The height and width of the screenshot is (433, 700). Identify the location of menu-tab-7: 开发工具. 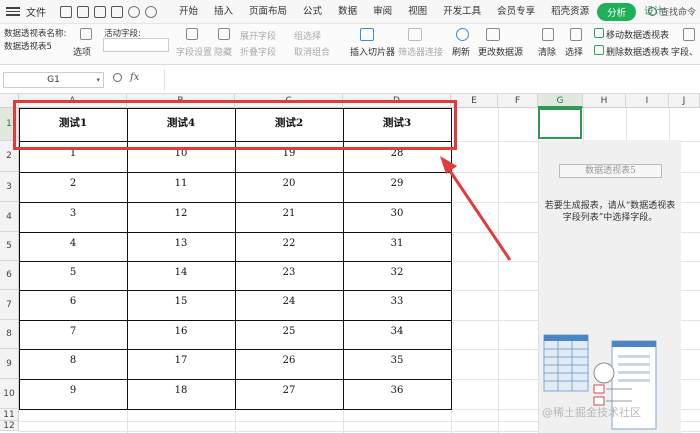
(462, 12).